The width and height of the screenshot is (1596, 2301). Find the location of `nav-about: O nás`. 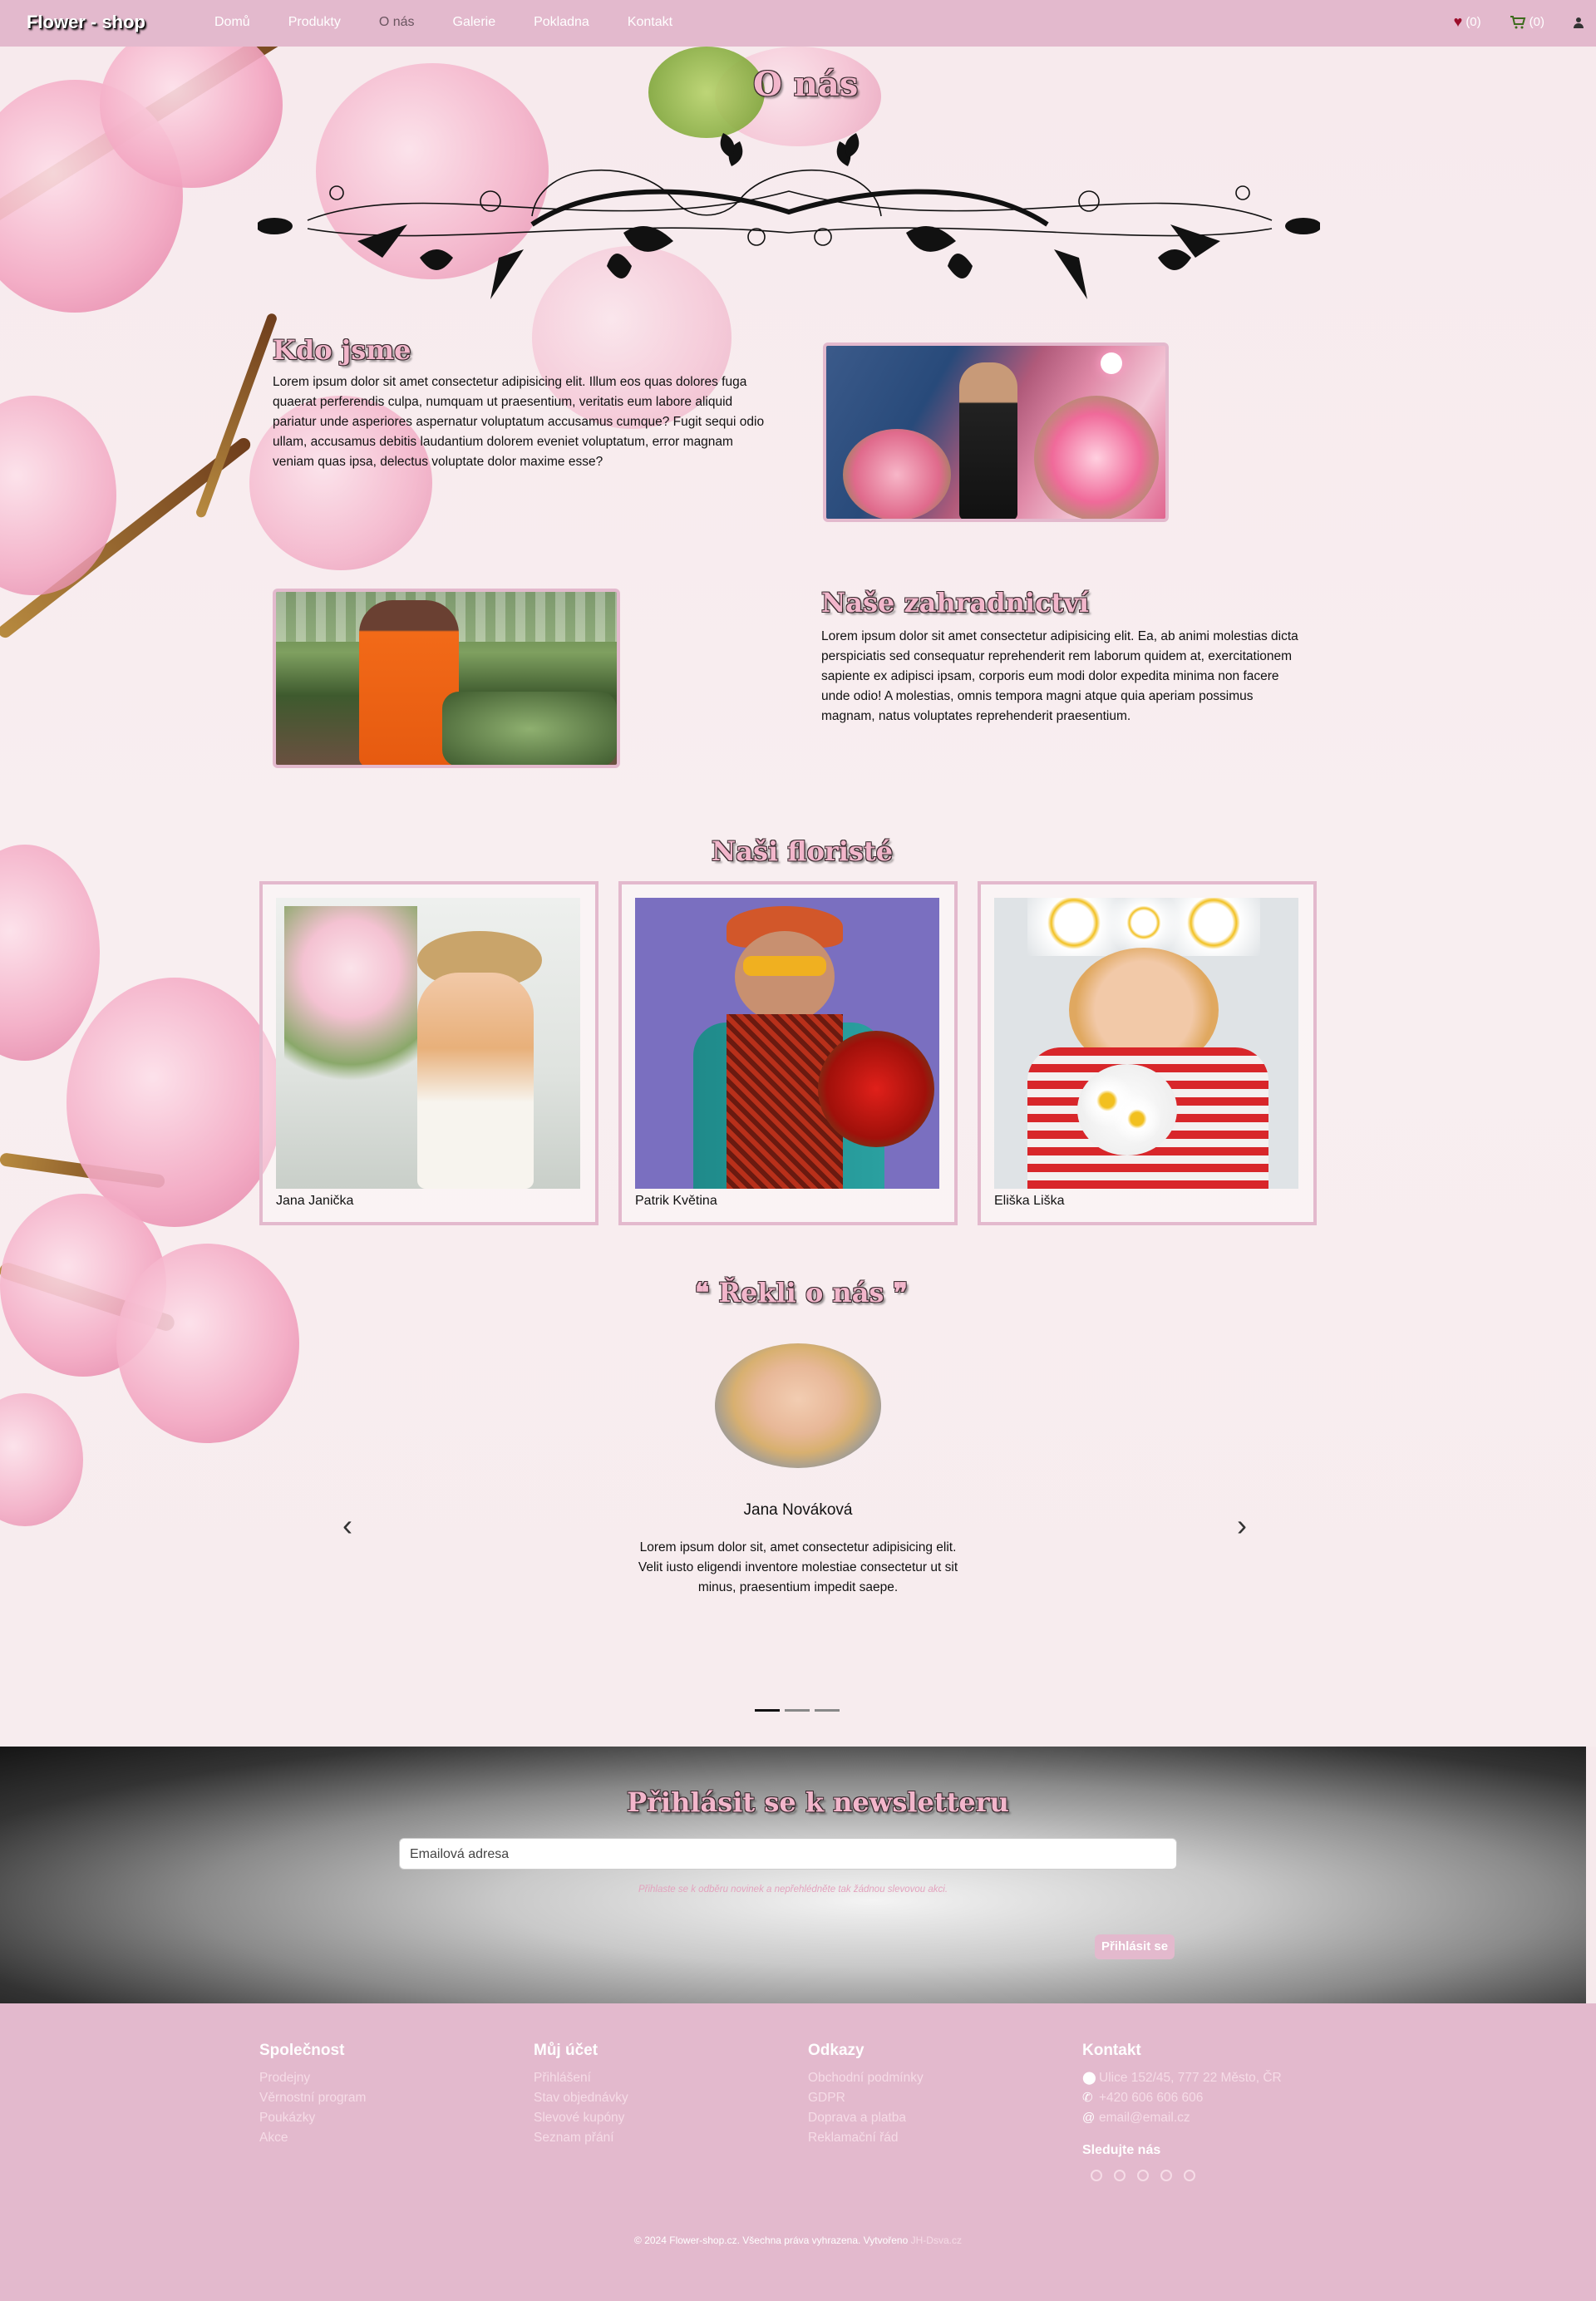

nav-about: O nás is located at coordinates (397, 22).